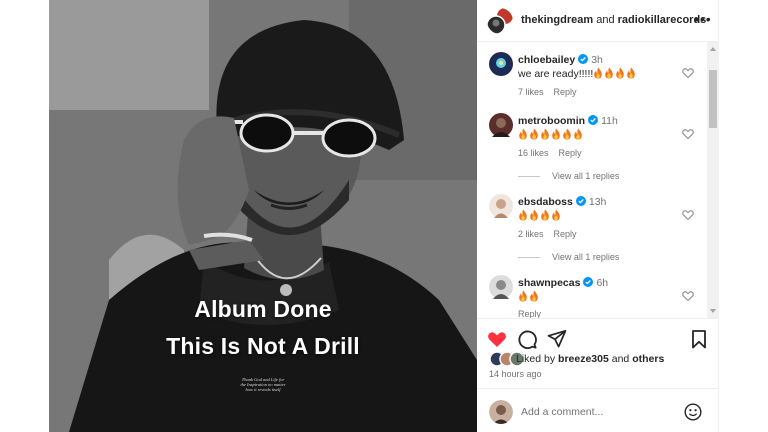  Describe the element at coordinates (563, 283) in the screenshot. I see `comment-username: shawnpecas 6h` at that location.